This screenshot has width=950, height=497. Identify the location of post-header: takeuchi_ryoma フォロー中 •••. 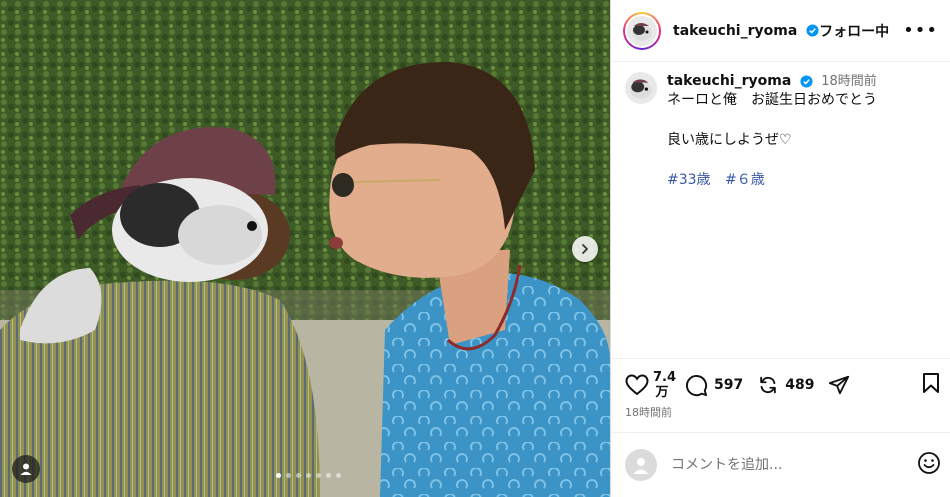
(780, 31).